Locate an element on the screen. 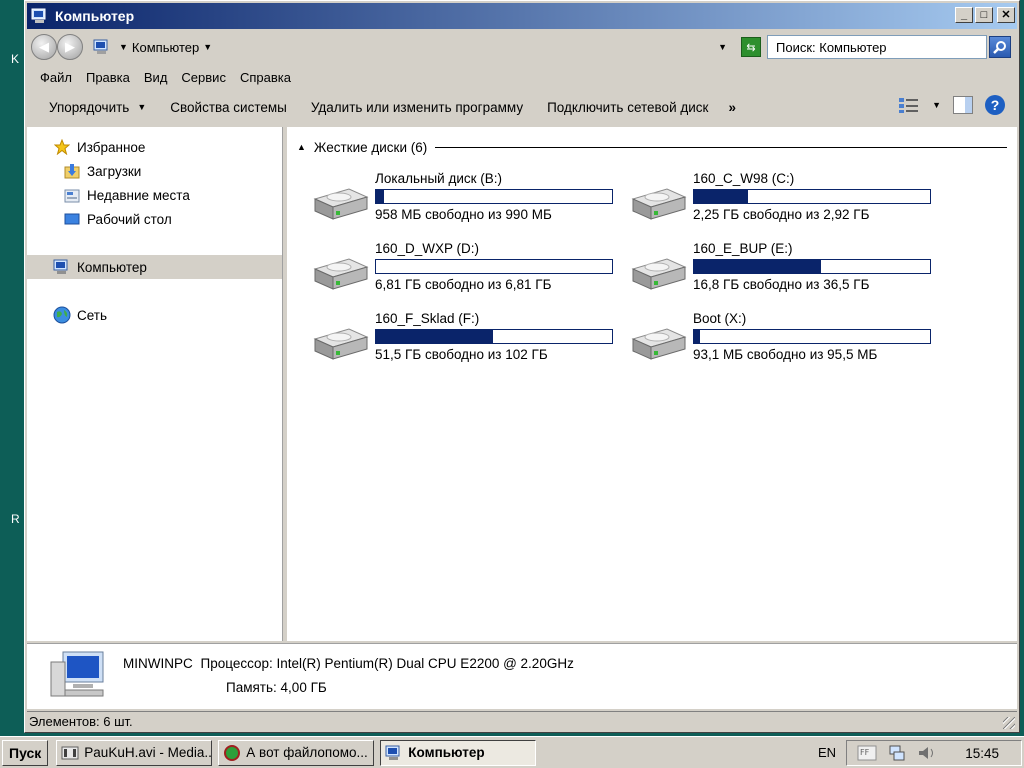  menu-file: Файл is located at coordinates (56, 77).